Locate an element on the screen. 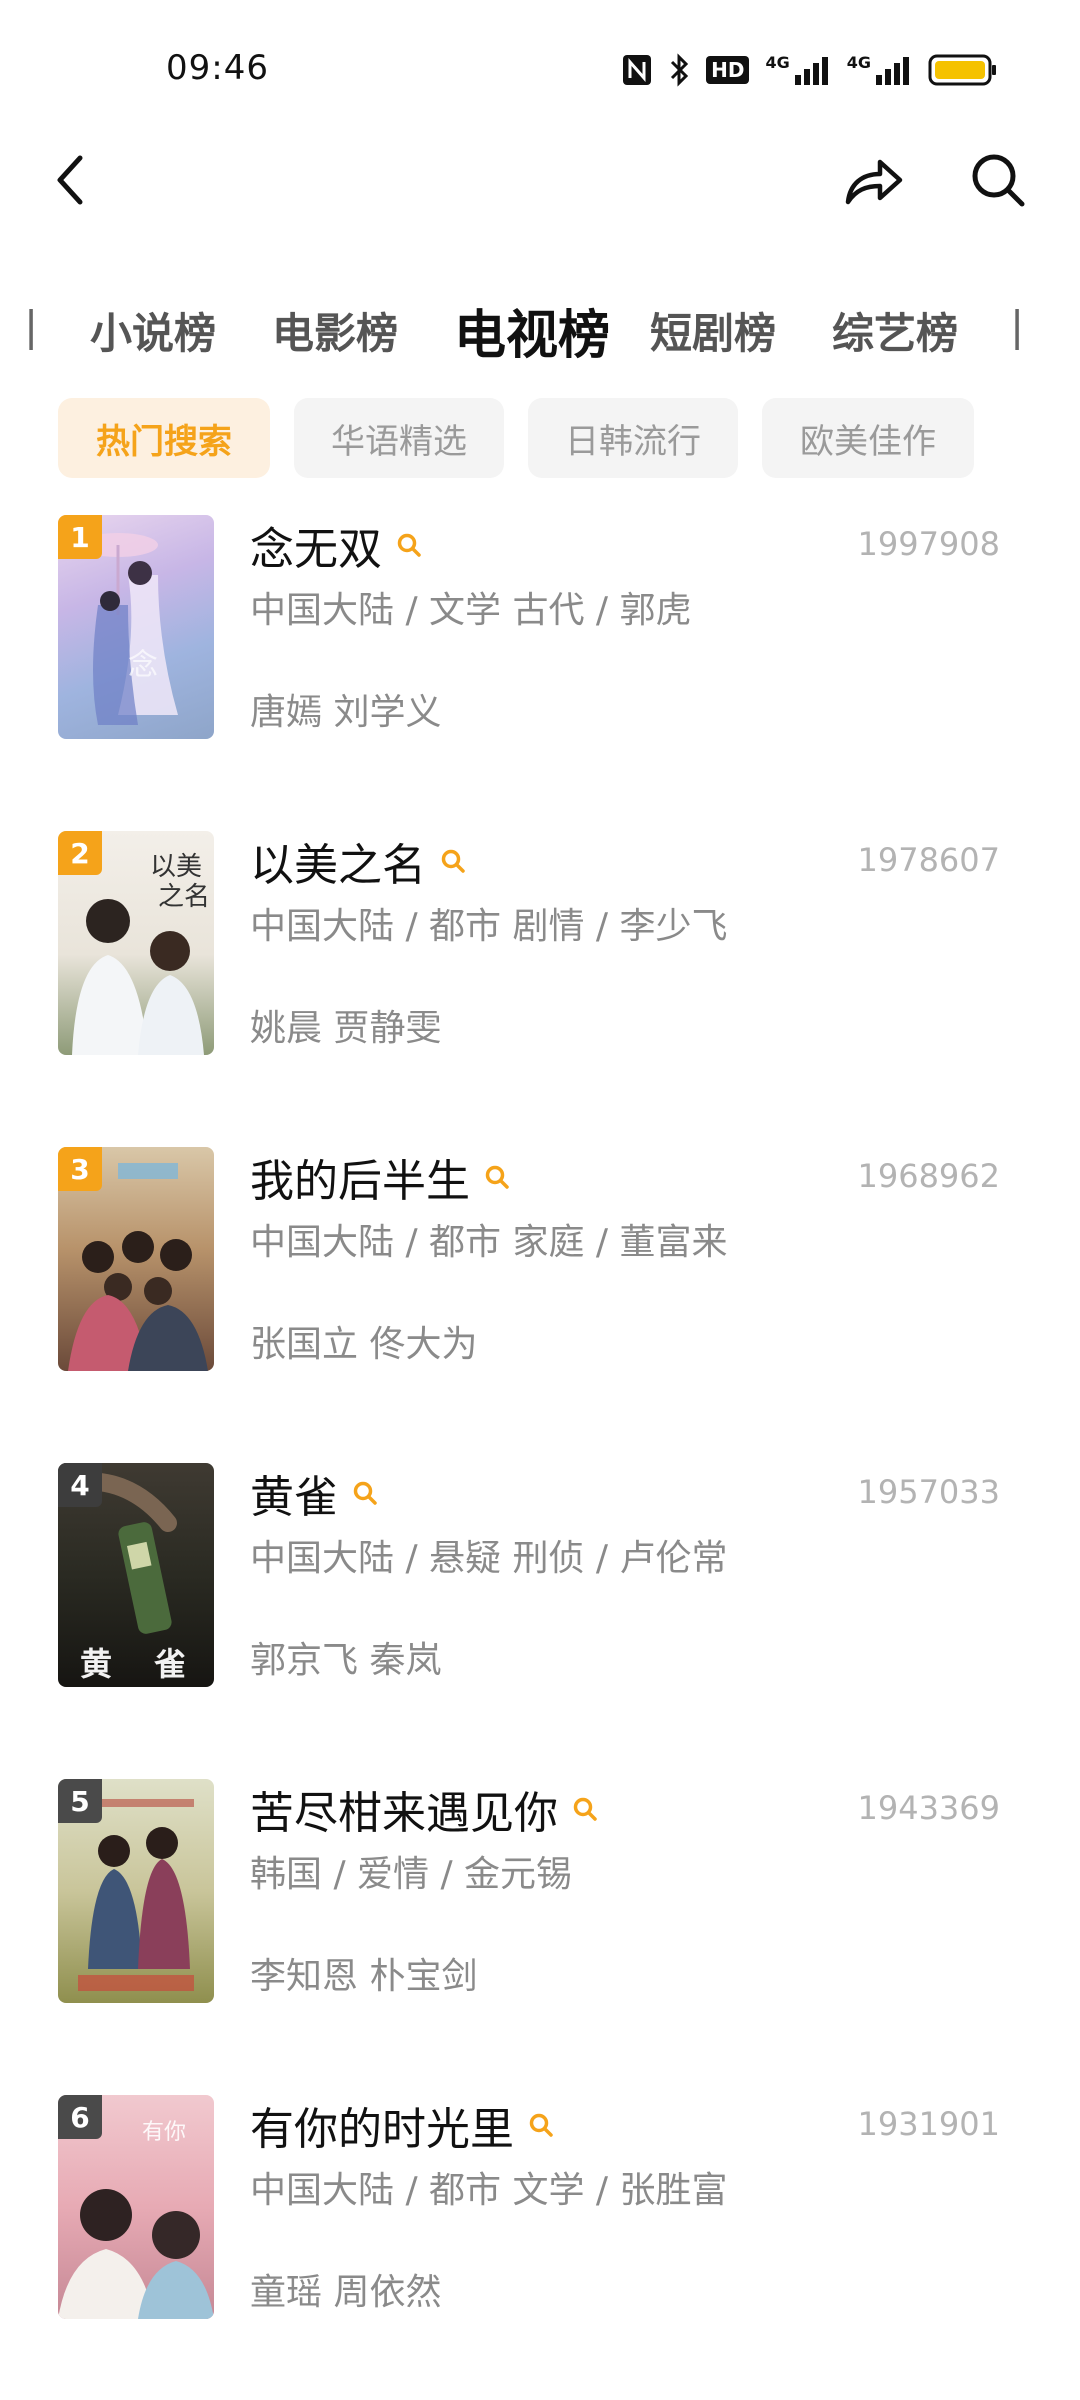 This screenshot has width=1080, height=2400. bluetooth-icon is located at coordinates (679, 70).